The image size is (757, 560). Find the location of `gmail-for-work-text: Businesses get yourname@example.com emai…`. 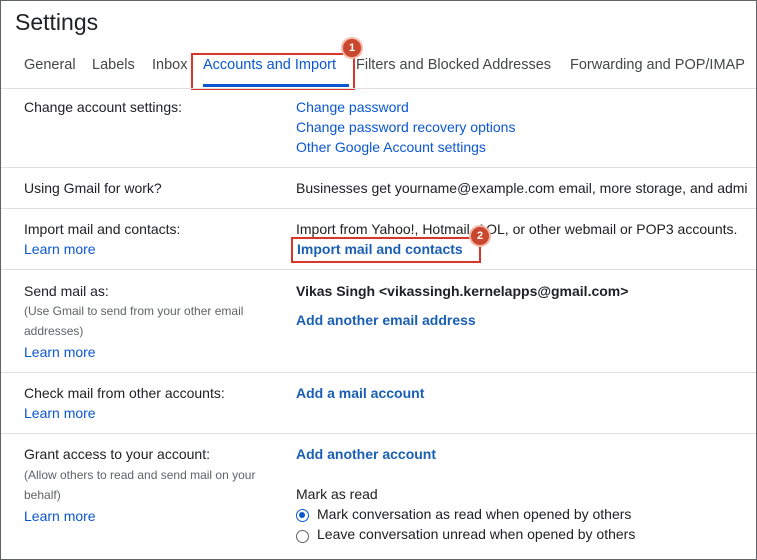

gmail-for-work-text: Businesses get yourname@example.com emai… is located at coordinates (522, 188).